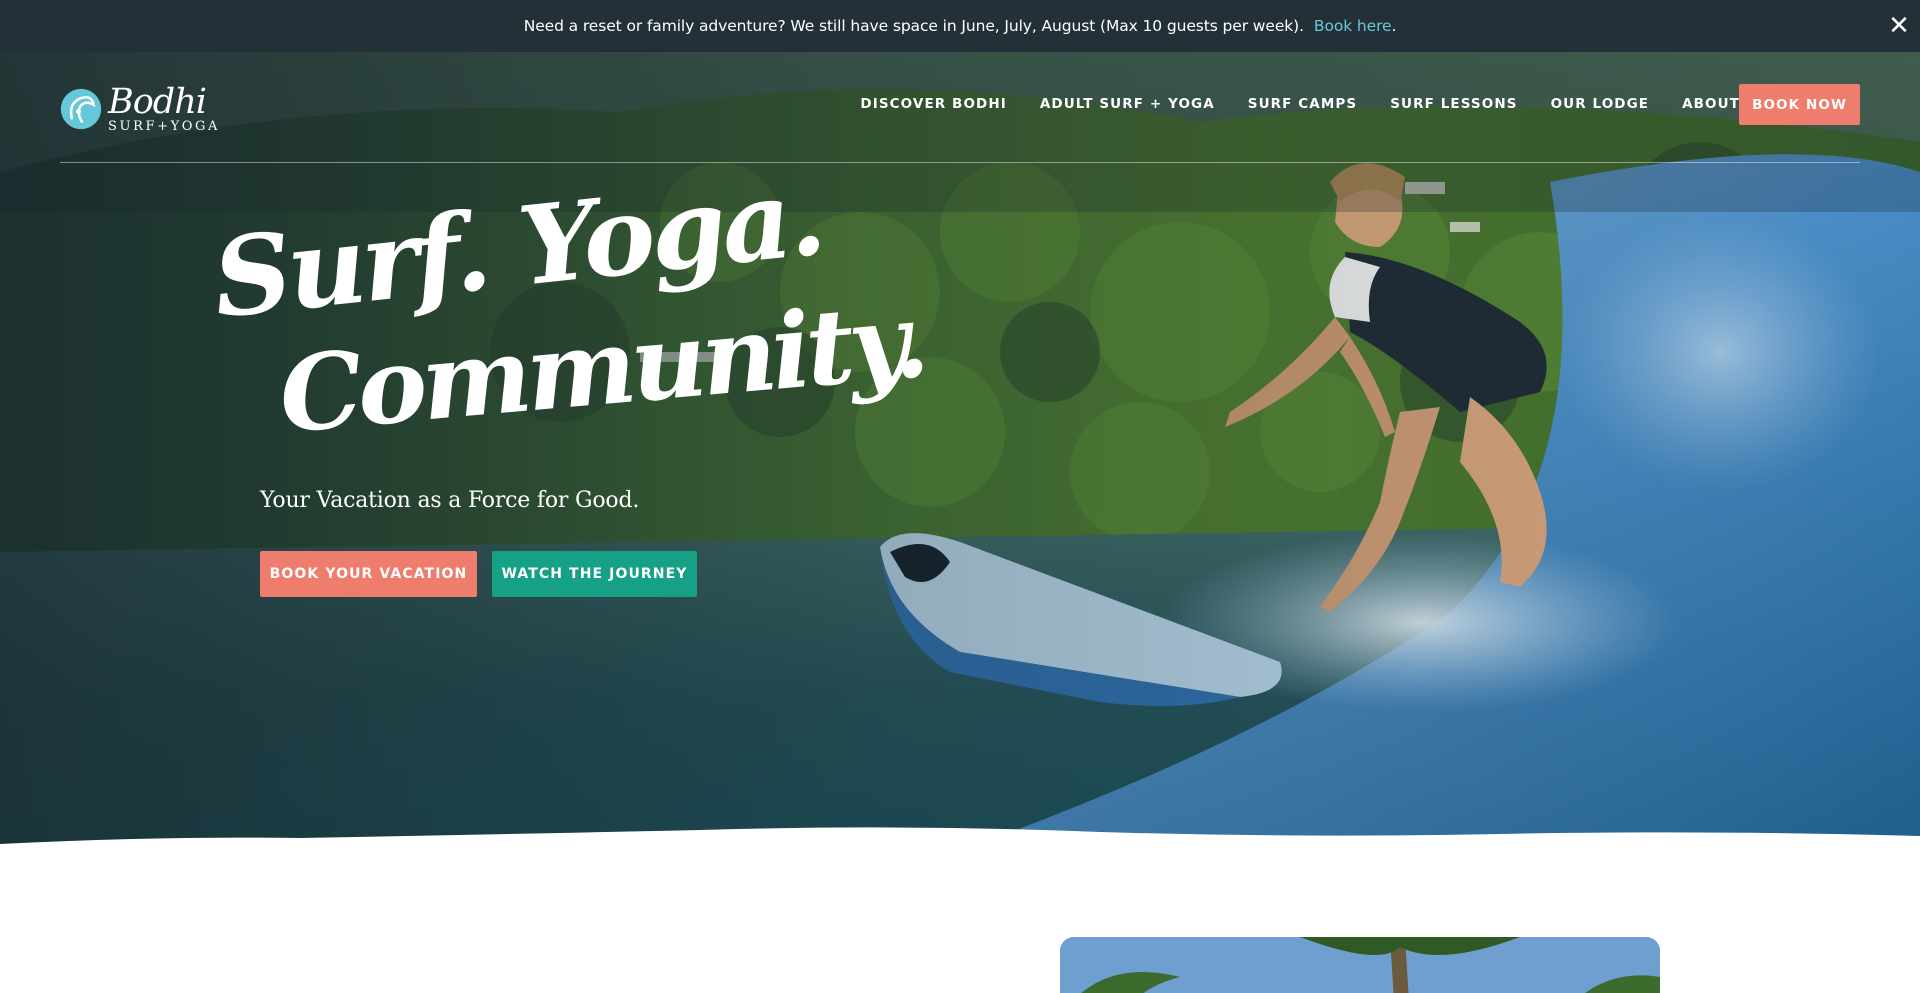 The width and height of the screenshot is (1920, 993). I want to click on close-icon: ✕, so click(1899, 26).